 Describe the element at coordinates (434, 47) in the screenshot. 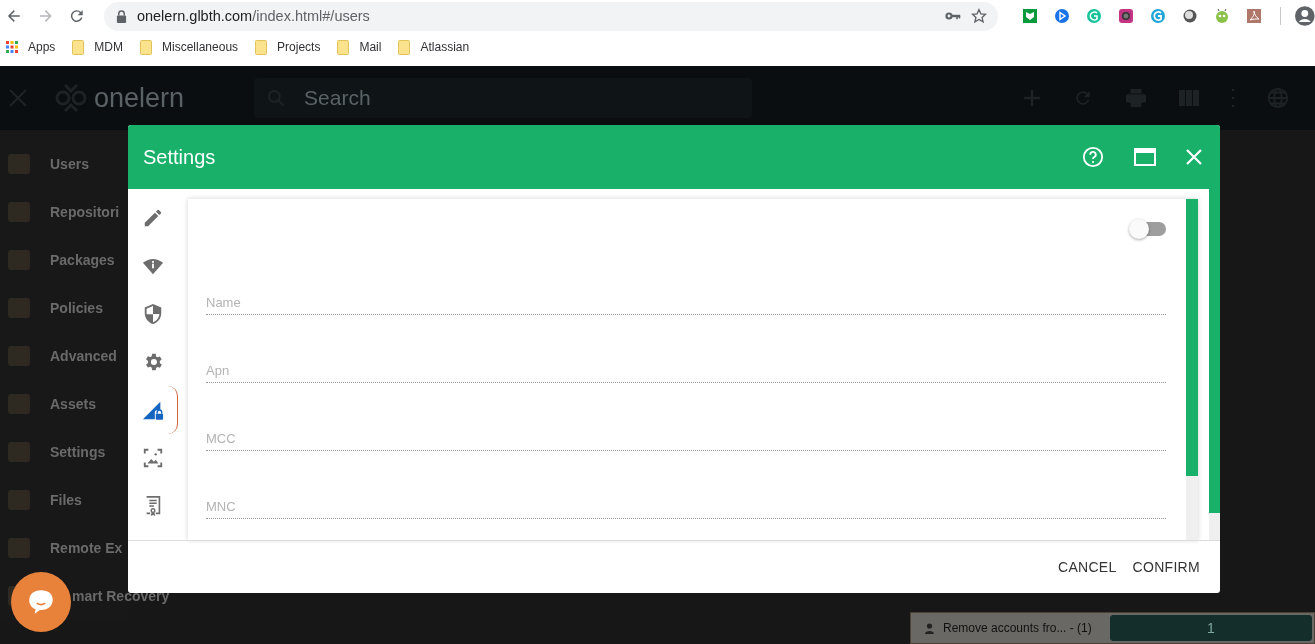

I see `bookmark: Atlassian` at that location.